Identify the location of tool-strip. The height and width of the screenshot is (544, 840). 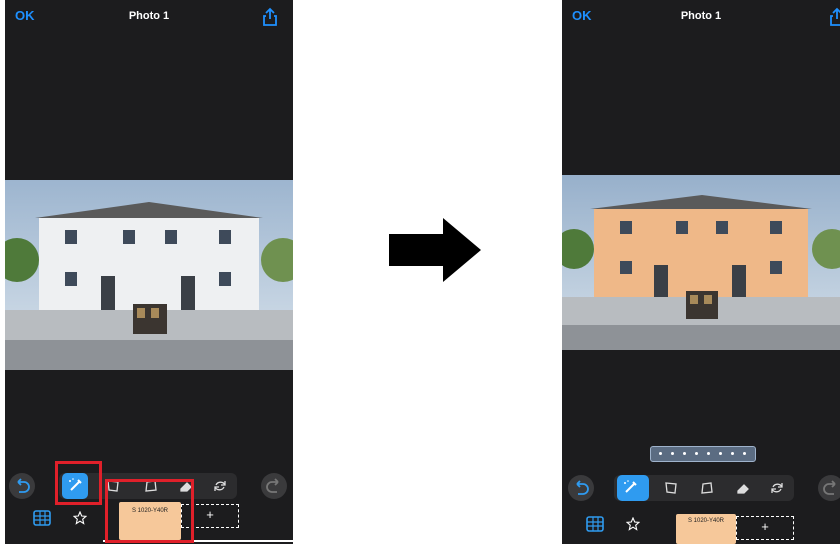
(704, 488).